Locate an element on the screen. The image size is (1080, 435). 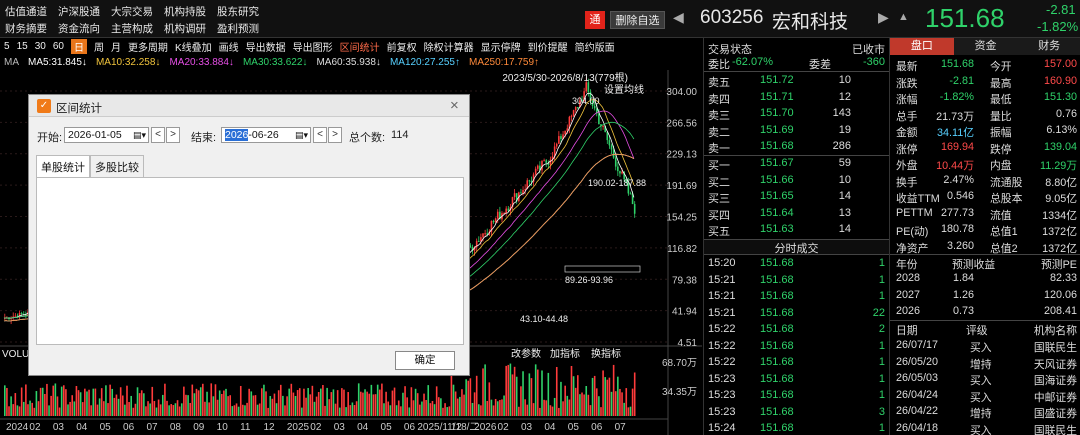
toolbar-item: 区间统计 is located at coordinates (360, 46).